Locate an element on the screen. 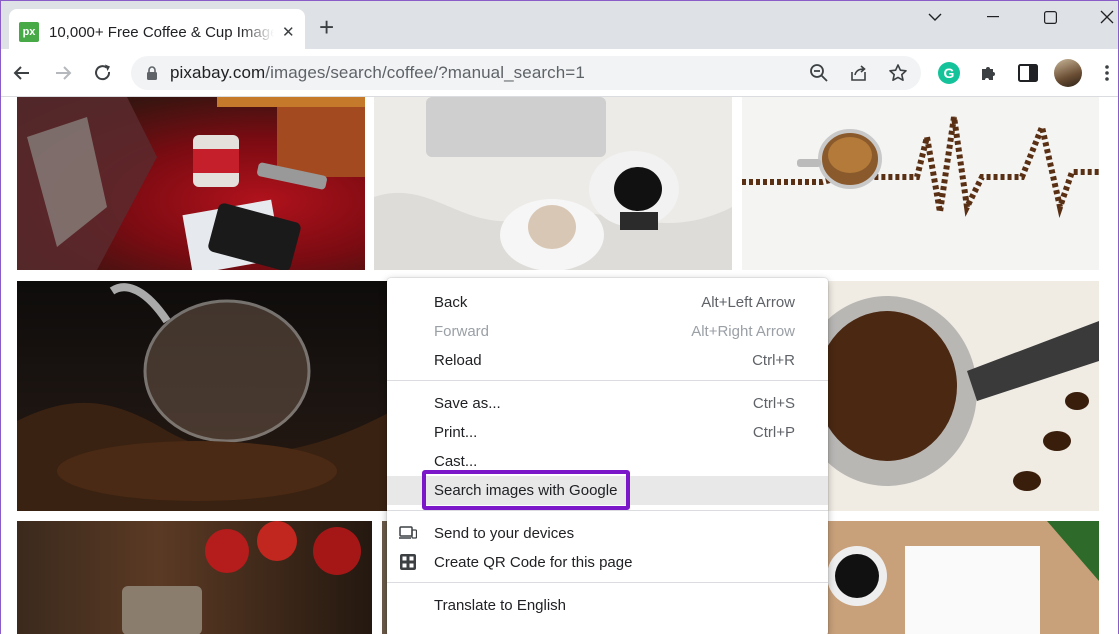 This screenshot has height=634, width=1119. menu-item-label: Back is located at coordinates (451, 302).